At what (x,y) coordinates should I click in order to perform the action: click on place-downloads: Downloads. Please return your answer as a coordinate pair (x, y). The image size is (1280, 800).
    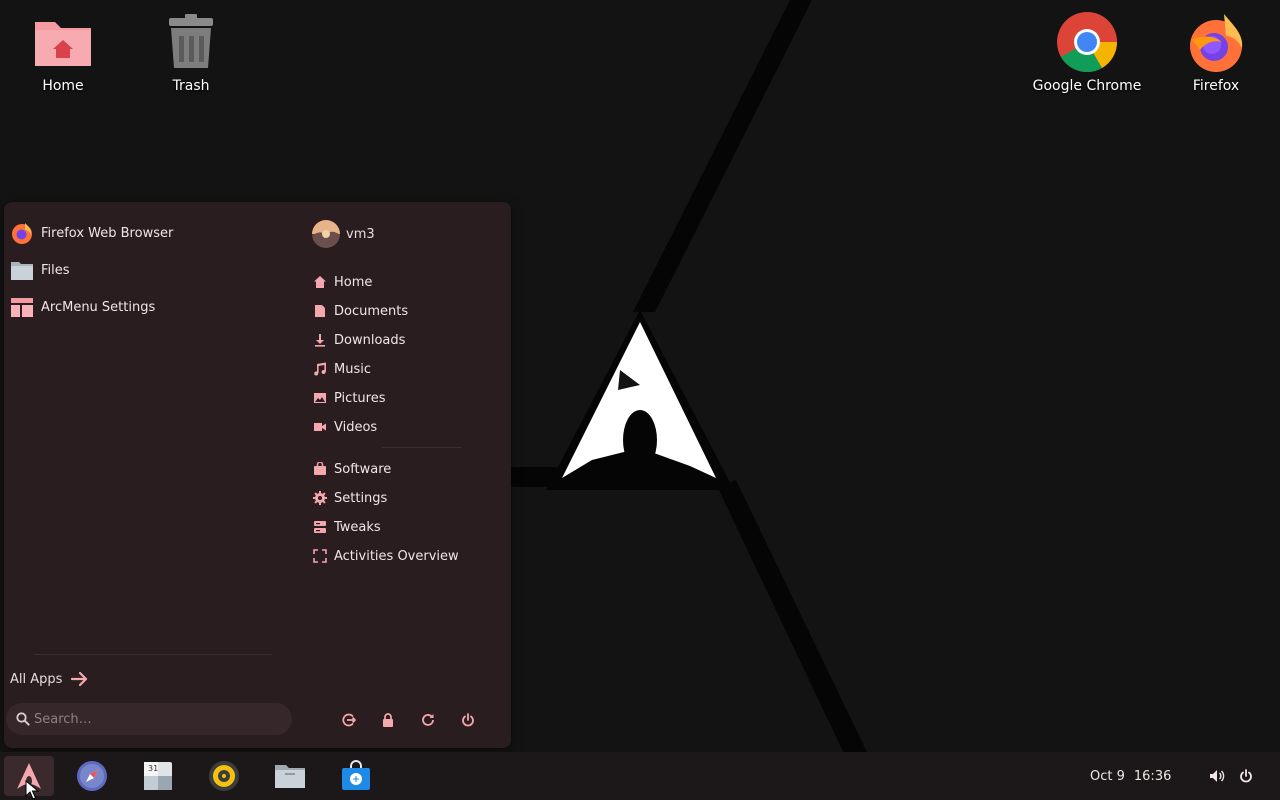
    Looking at the image, I should click on (403, 340).